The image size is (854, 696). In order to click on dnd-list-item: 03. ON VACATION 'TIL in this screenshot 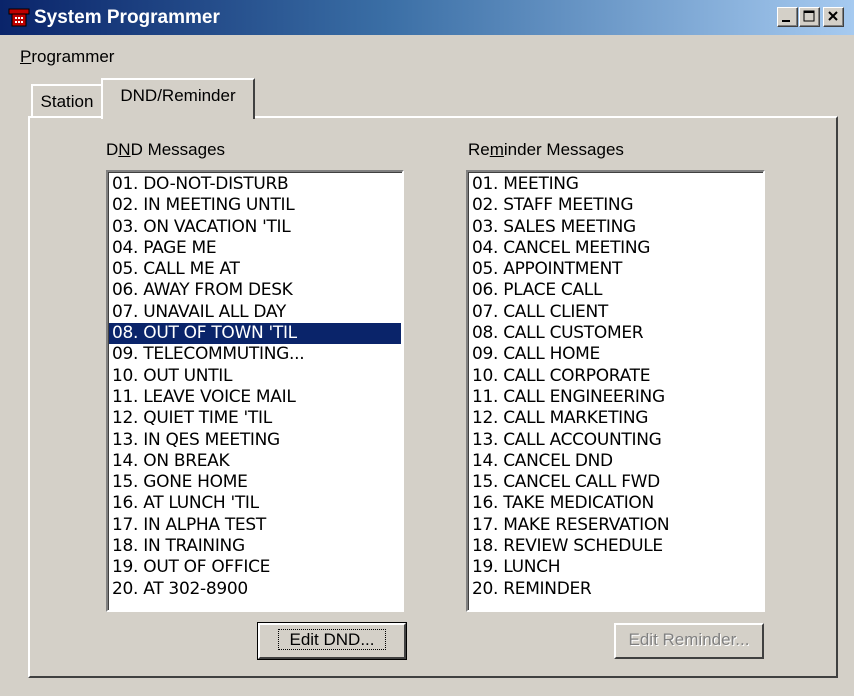, I will do `click(255, 227)`.